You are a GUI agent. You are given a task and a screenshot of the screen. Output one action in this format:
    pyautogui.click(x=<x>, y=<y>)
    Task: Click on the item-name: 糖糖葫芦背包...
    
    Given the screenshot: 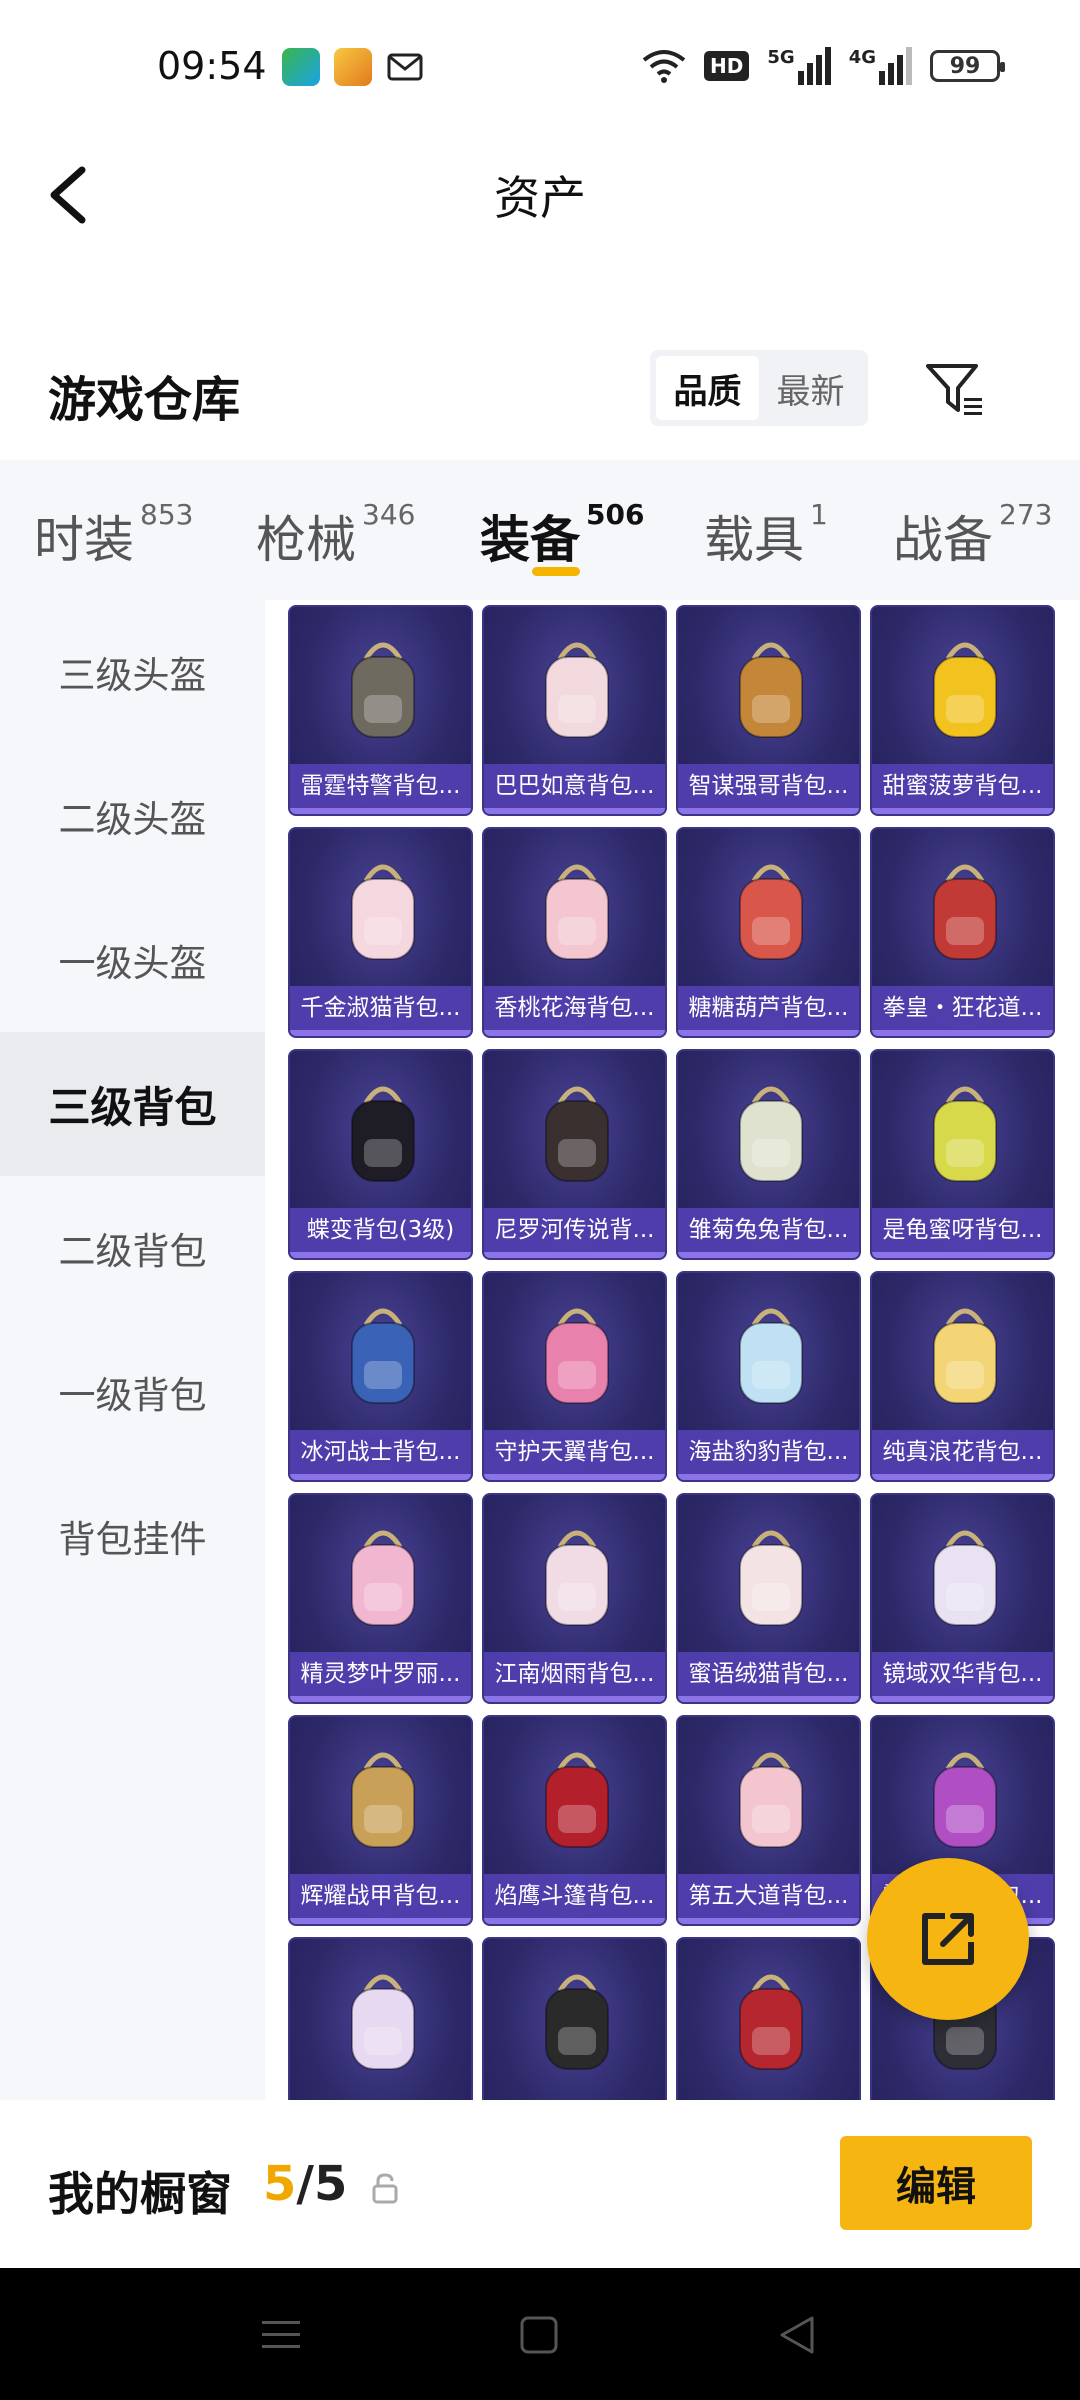 What is the action you would take?
    pyautogui.click(x=768, y=1008)
    